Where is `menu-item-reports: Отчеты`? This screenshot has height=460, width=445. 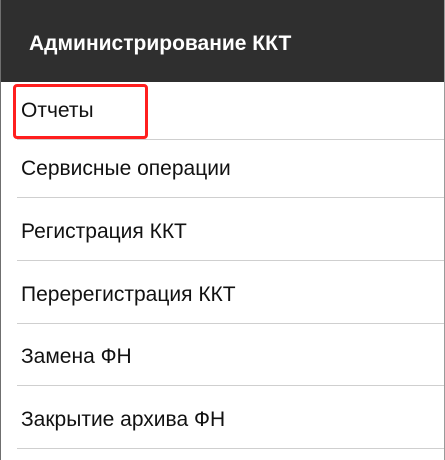
menu-item-reports: Отчеты is located at coordinates (222, 111).